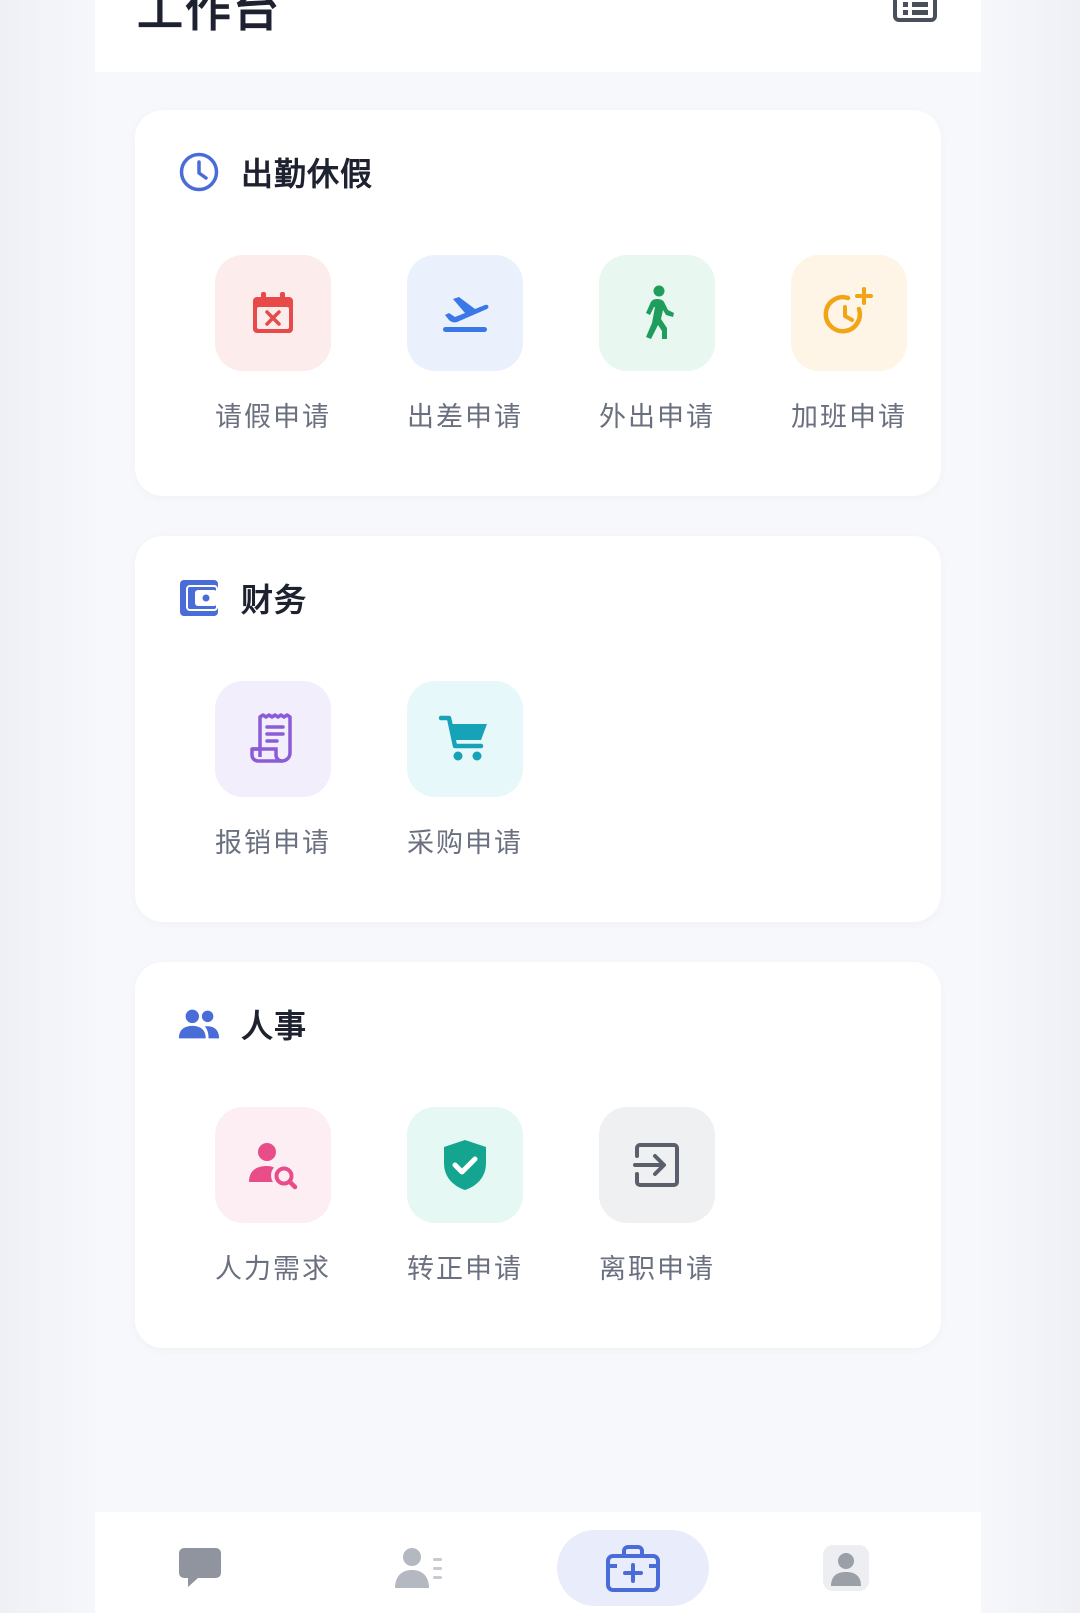 This screenshot has height=1613, width=1080. I want to click on tile-label: 加班申请, so click(849, 417).